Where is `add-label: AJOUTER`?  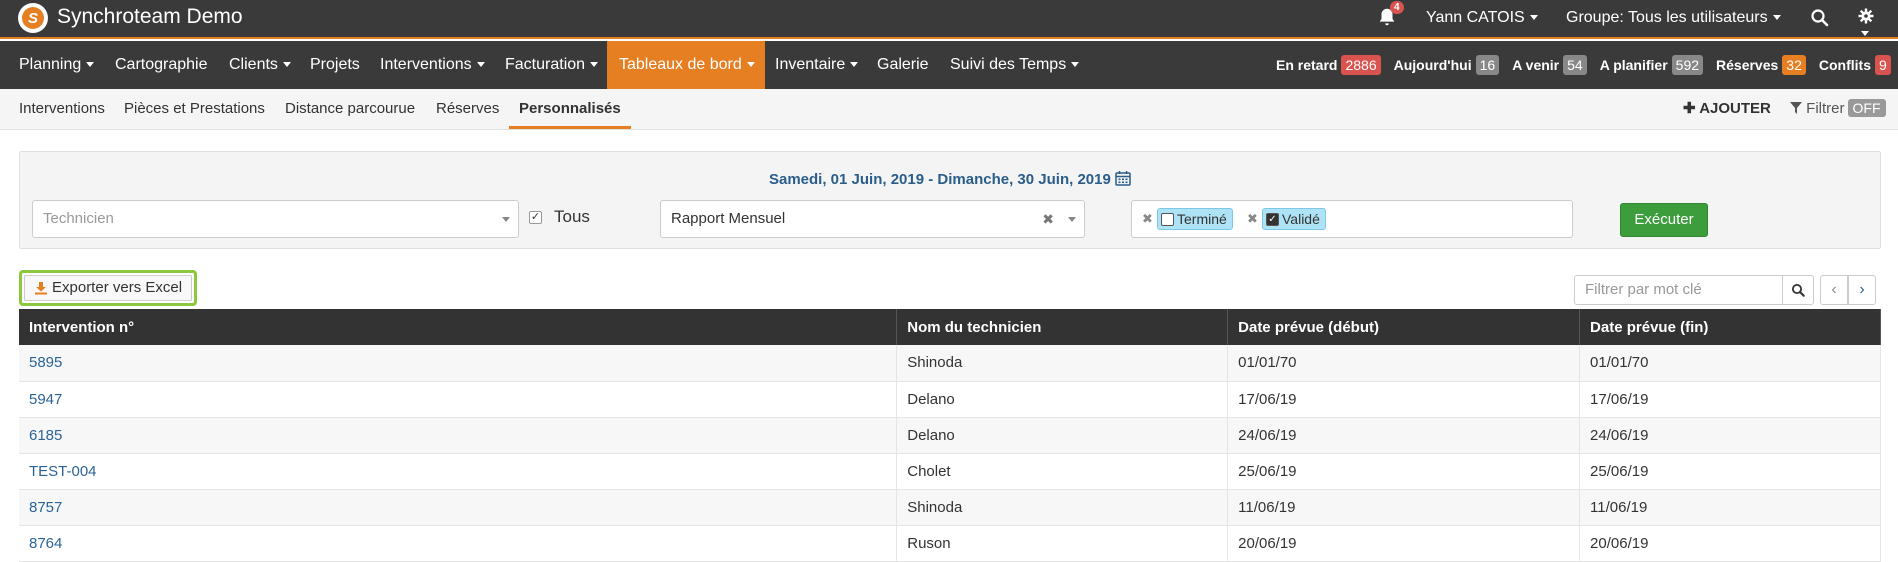
add-label: AJOUTER is located at coordinates (1735, 108).